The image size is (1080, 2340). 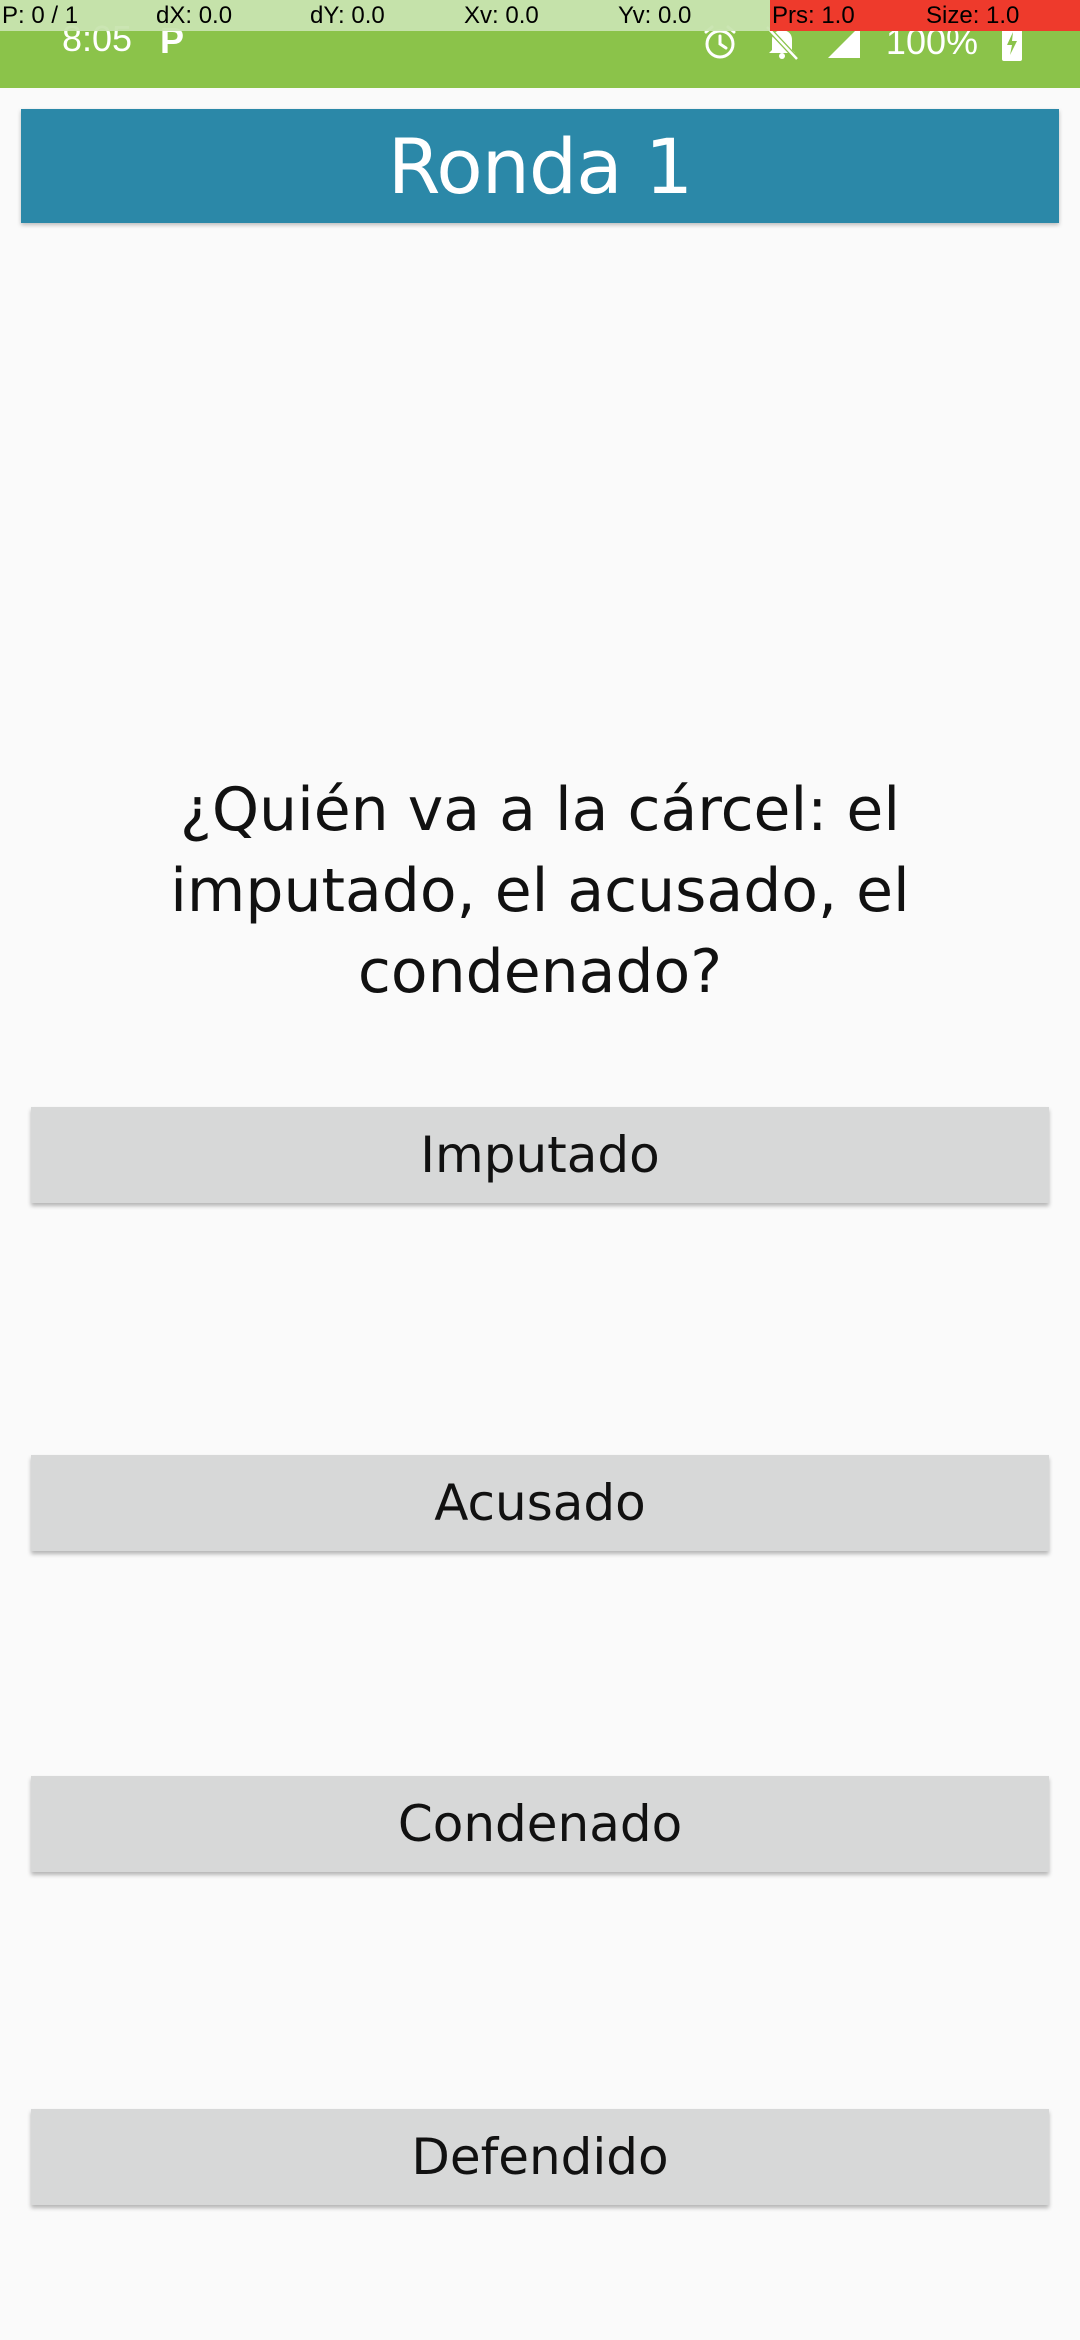 I want to click on answer-button-acusado: Acusado, so click(x=540, y=1503).